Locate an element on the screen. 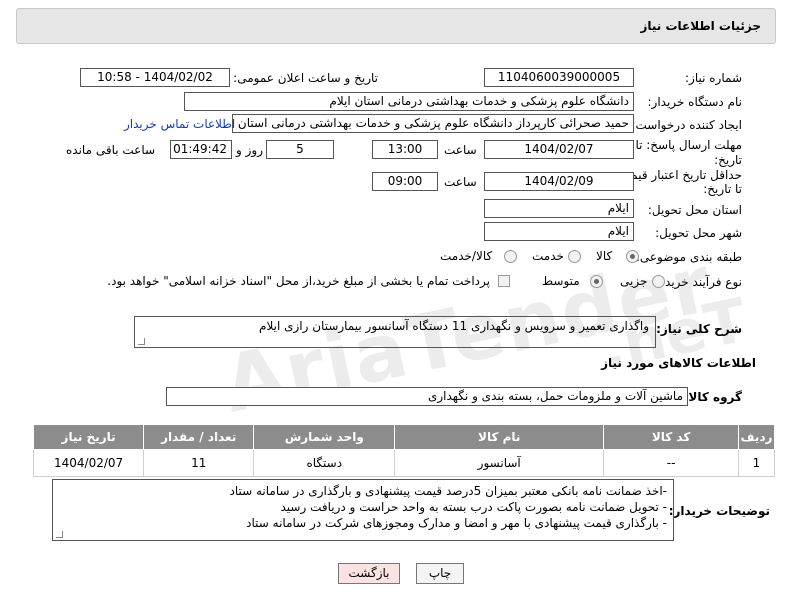 The width and height of the screenshot is (788, 598). col-header-date: تاریخ نیاز is located at coordinates (88, 437).